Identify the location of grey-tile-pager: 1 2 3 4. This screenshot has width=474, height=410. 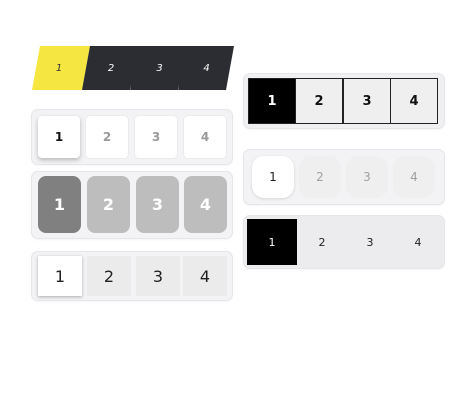
(132, 205).